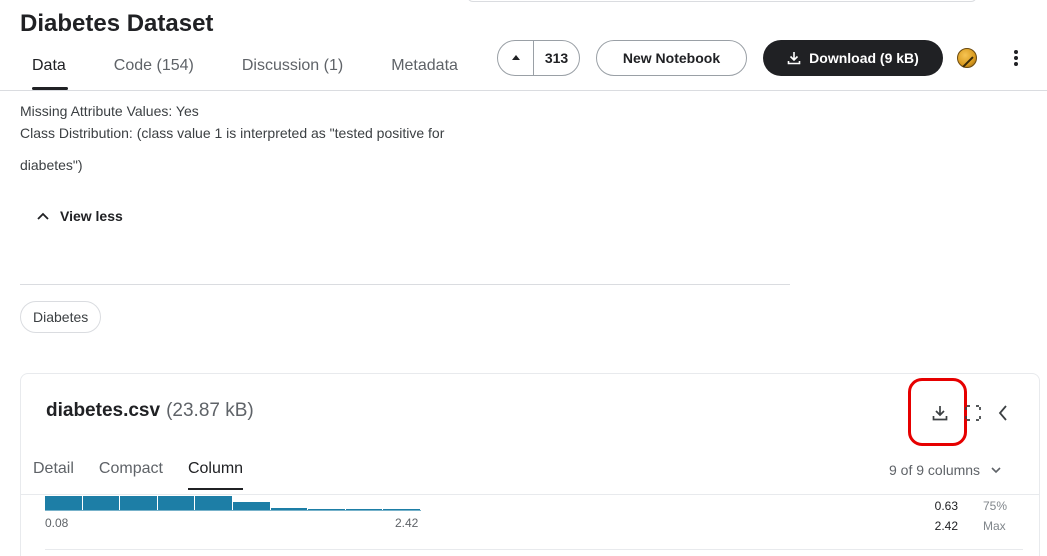 Image resolution: width=1047 pixels, height=556 pixels. Describe the element at coordinates (556, 58) in the screenshot. I see `vote-count: 313` at that location.